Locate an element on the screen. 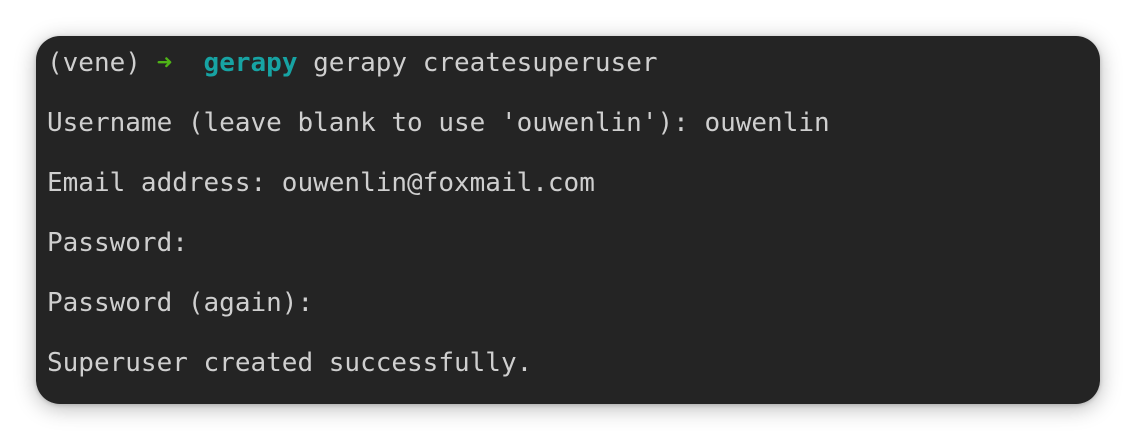 The width and height of the screenshot is (1136, 440). output-line-email: Email address: ouwenlin@foxmail.com is located at coordinates (321, 183).